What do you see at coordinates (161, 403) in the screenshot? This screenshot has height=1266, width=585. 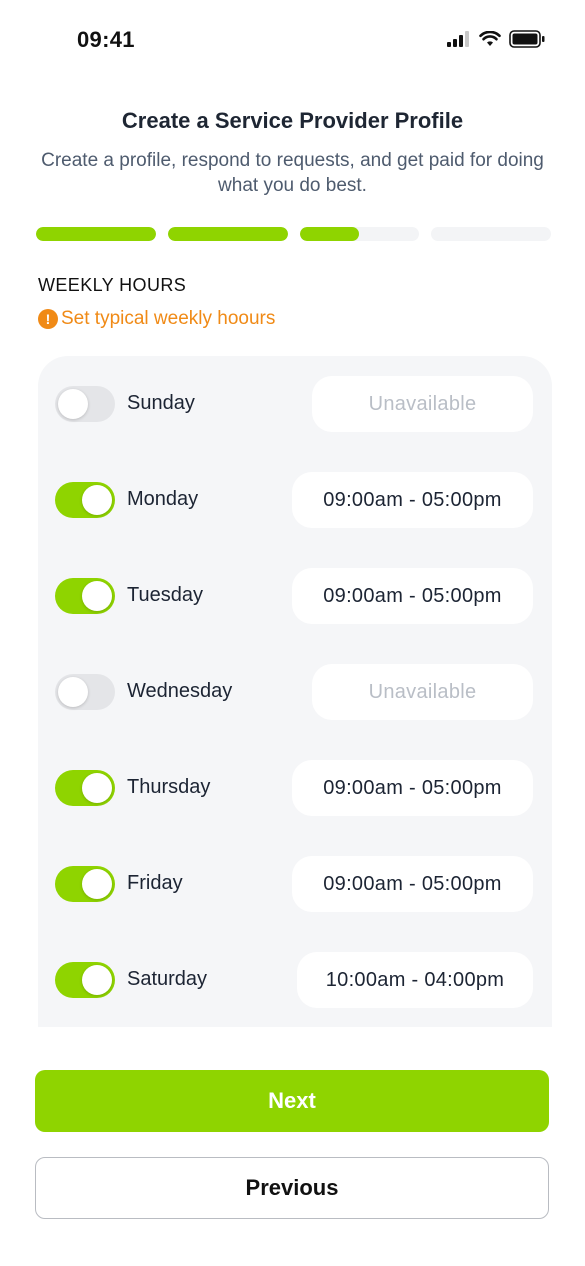 I see `day-label: Sunday` at bounding box center [161, 403].